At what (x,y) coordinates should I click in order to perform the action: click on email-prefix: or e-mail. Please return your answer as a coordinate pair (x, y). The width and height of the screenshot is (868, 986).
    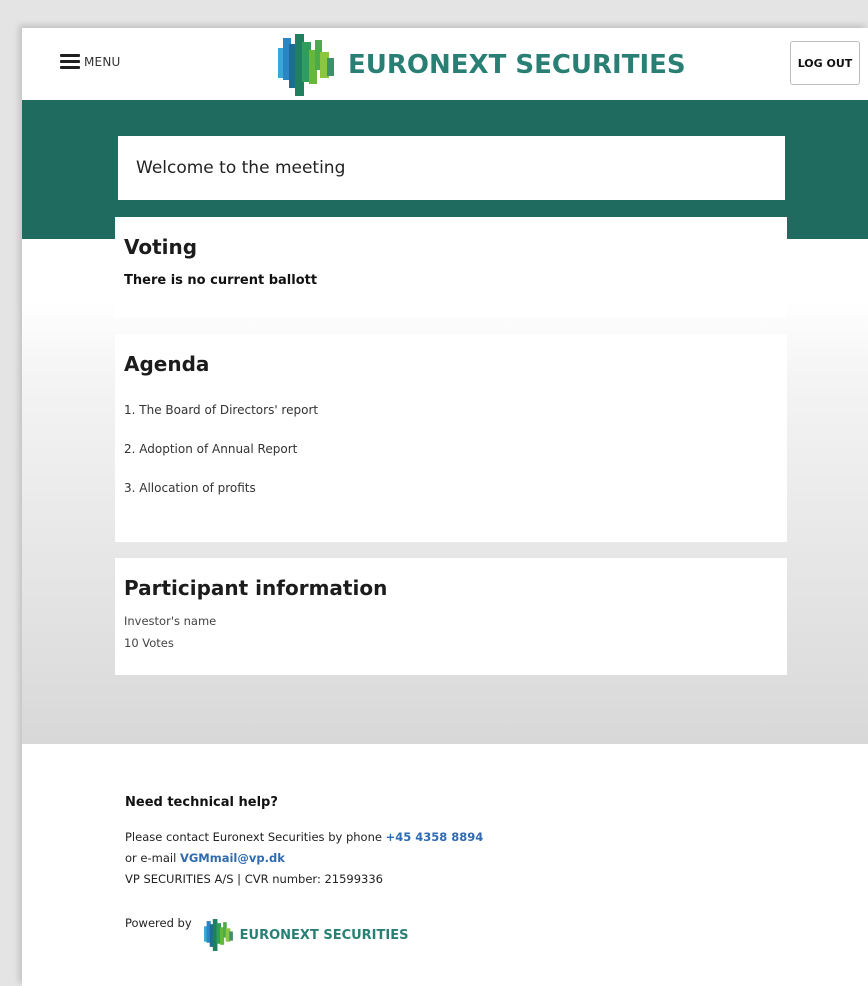
    Looking at the image, I should click on (151, 858).